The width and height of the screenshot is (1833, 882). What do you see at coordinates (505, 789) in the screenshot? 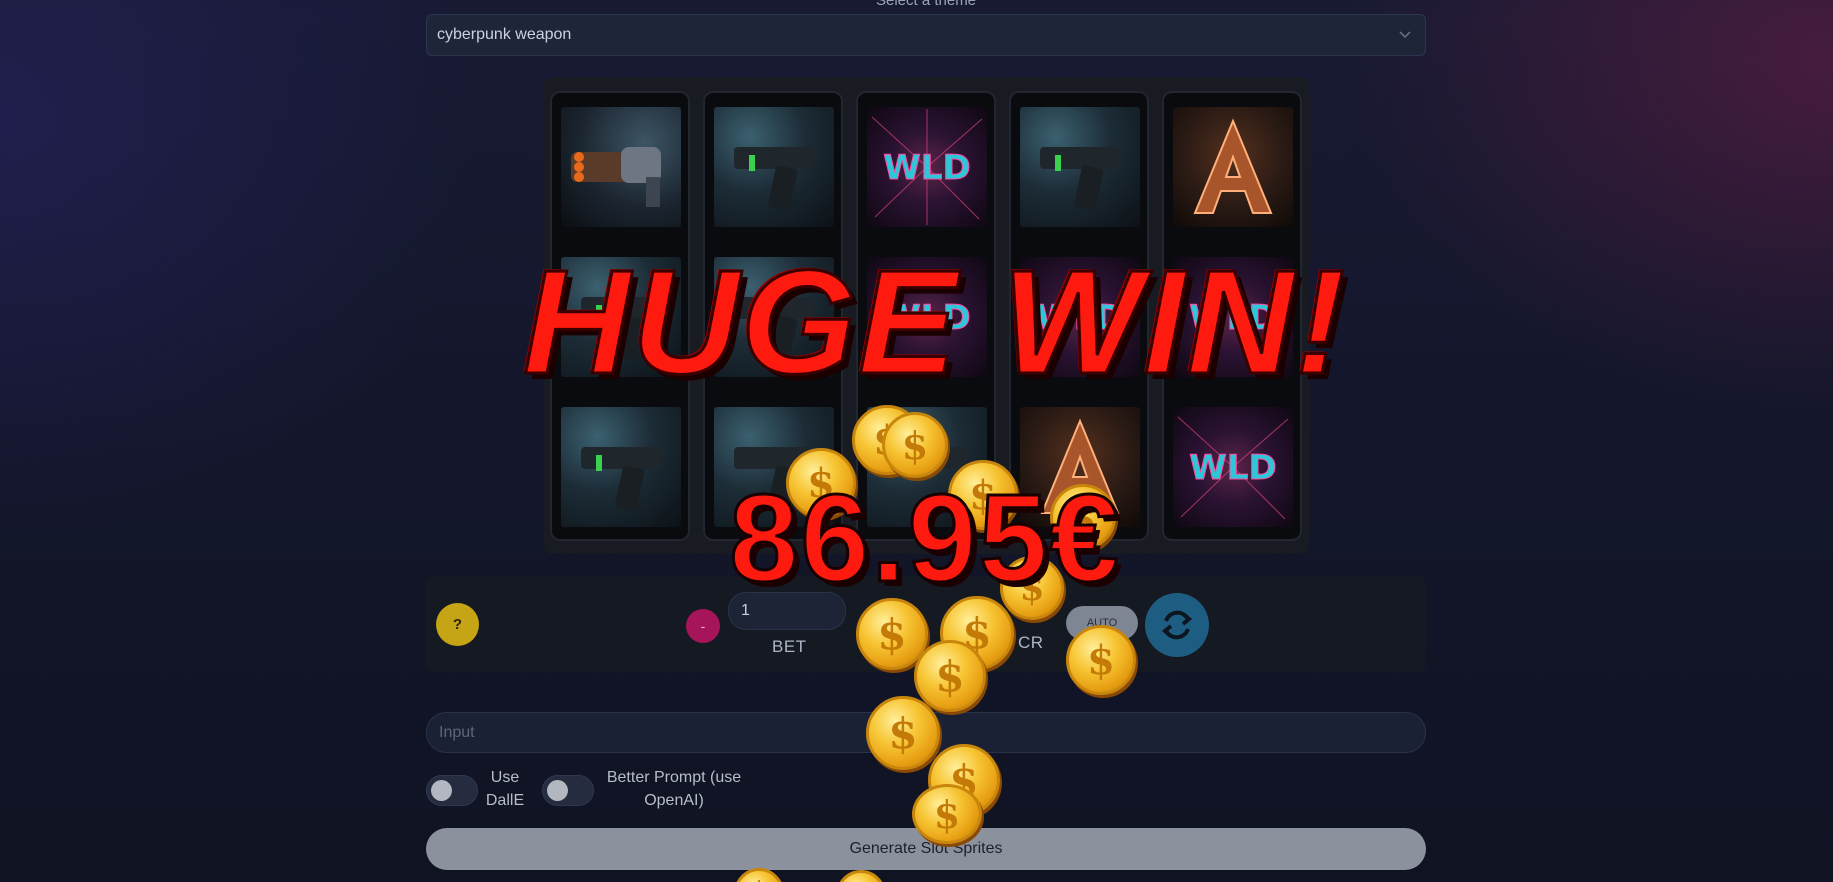
I see `use-dalle-label: Use DallE` at bounding box center [505, 789].